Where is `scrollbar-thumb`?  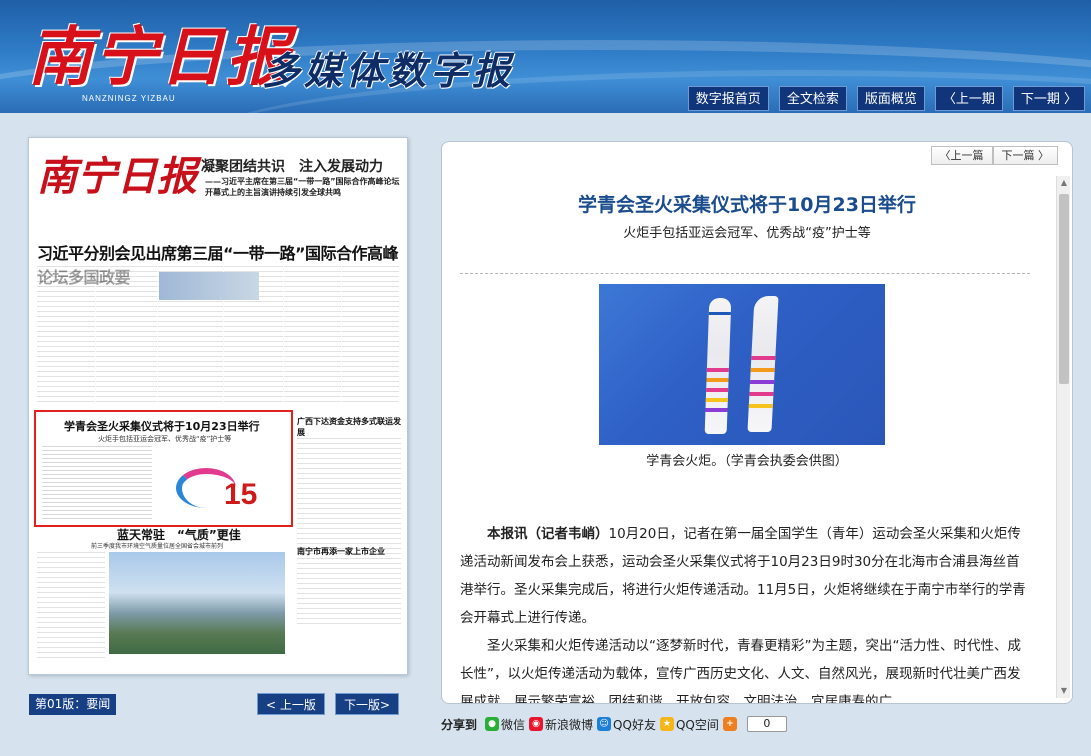 scrollbar-thumb is located at coordinates (1064, 289).